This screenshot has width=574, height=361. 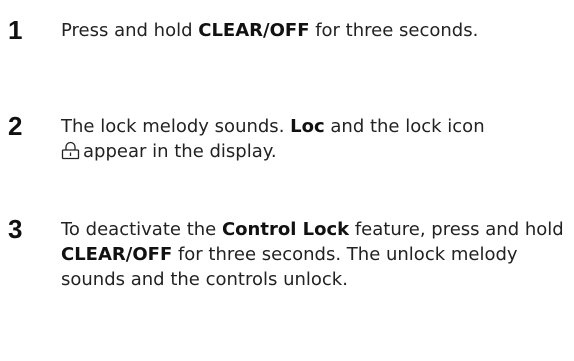 What do you see at coordinates (285, 229) in the screenshot?
I see `feature-name-control-lock: Control Lock` at bounding box center [285, 229].